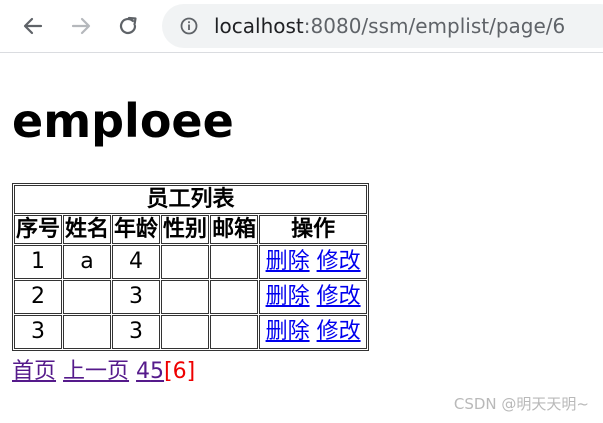  Describe the element at coordinates (521, 404) in the screenshot. I see `watermark: CSDN @明天天明~` at that location.